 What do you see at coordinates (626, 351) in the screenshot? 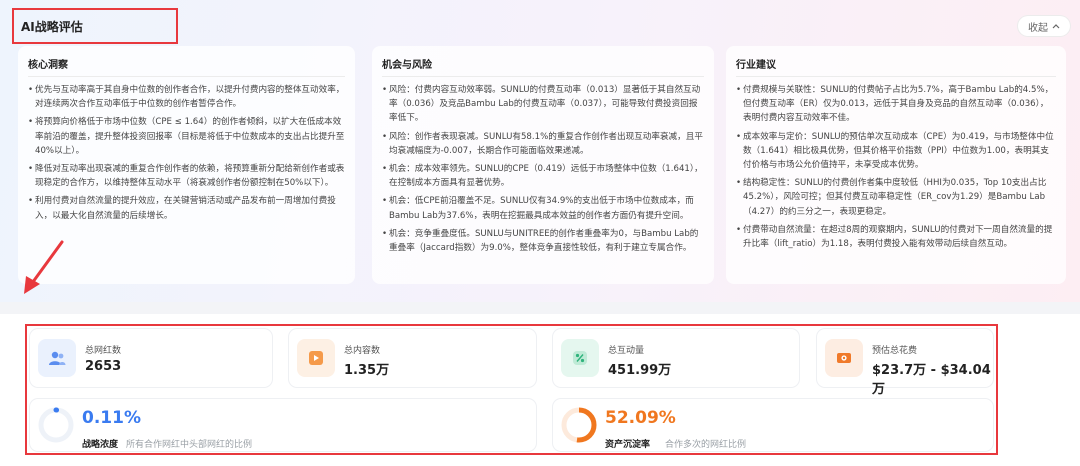
I see `stat-label: 总互动量` at bounding box center [626, 351].